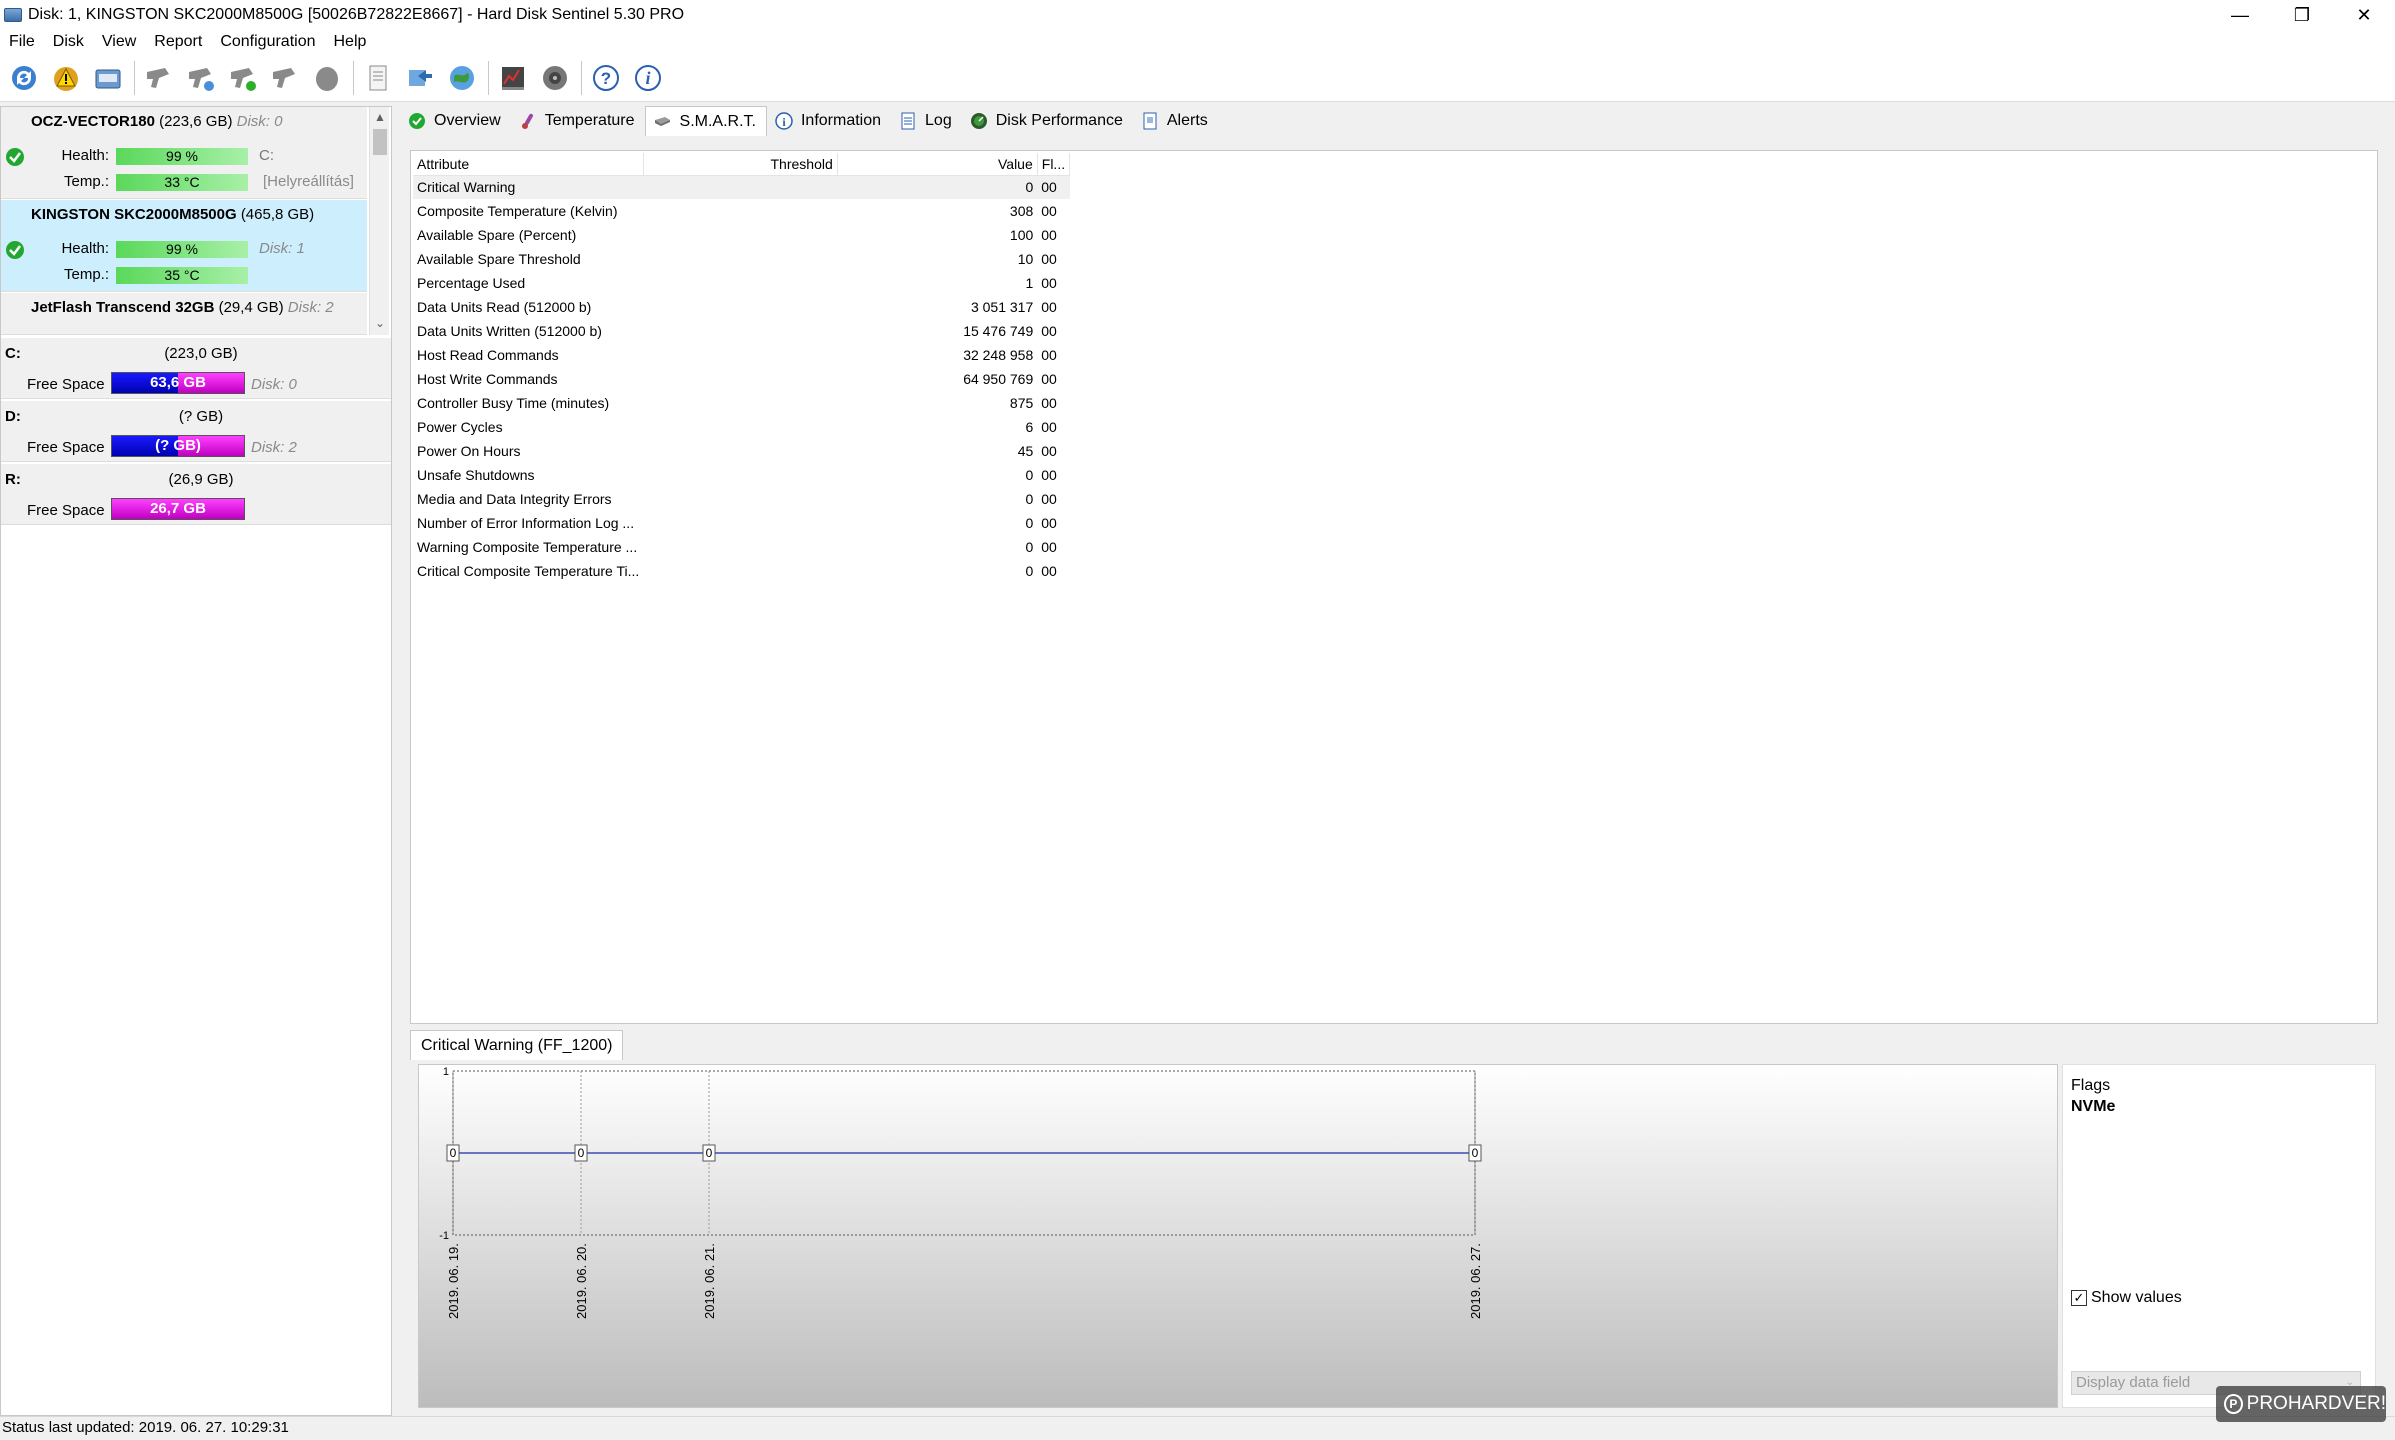 The height and width of the screenshot is (1440, 2395). I want to click on menu-help: Help, so click(349, 42).